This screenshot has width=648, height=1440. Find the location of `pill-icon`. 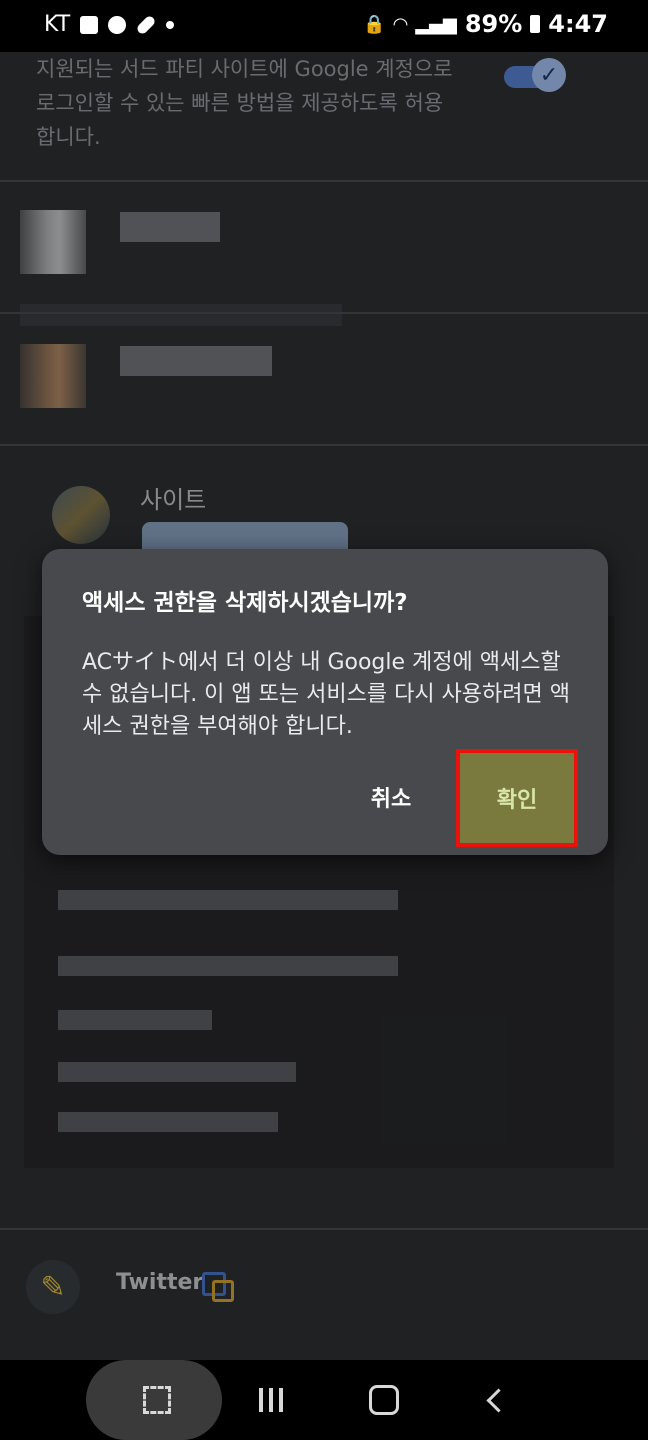

pill-icon is located at coordinates (146, 24).